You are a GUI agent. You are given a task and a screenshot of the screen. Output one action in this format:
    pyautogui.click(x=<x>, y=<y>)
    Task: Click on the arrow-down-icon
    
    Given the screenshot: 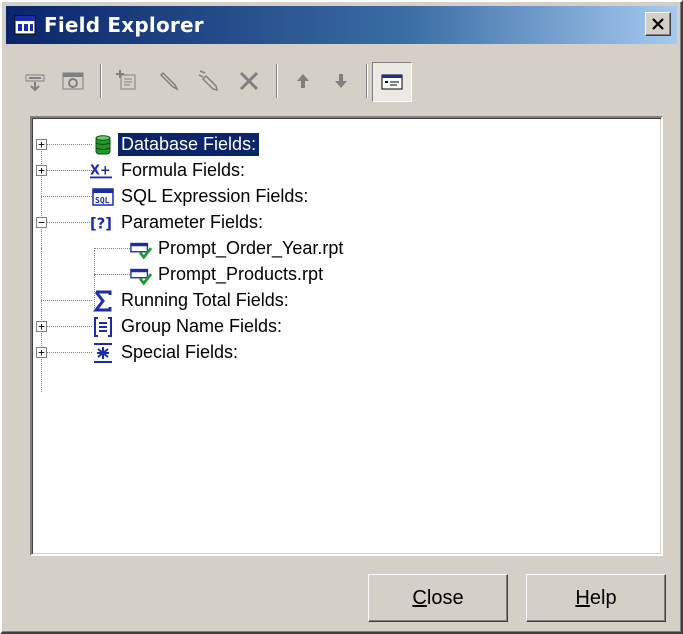 What is the action you would take?
    pyautogui.click(x=341, y=81)
    